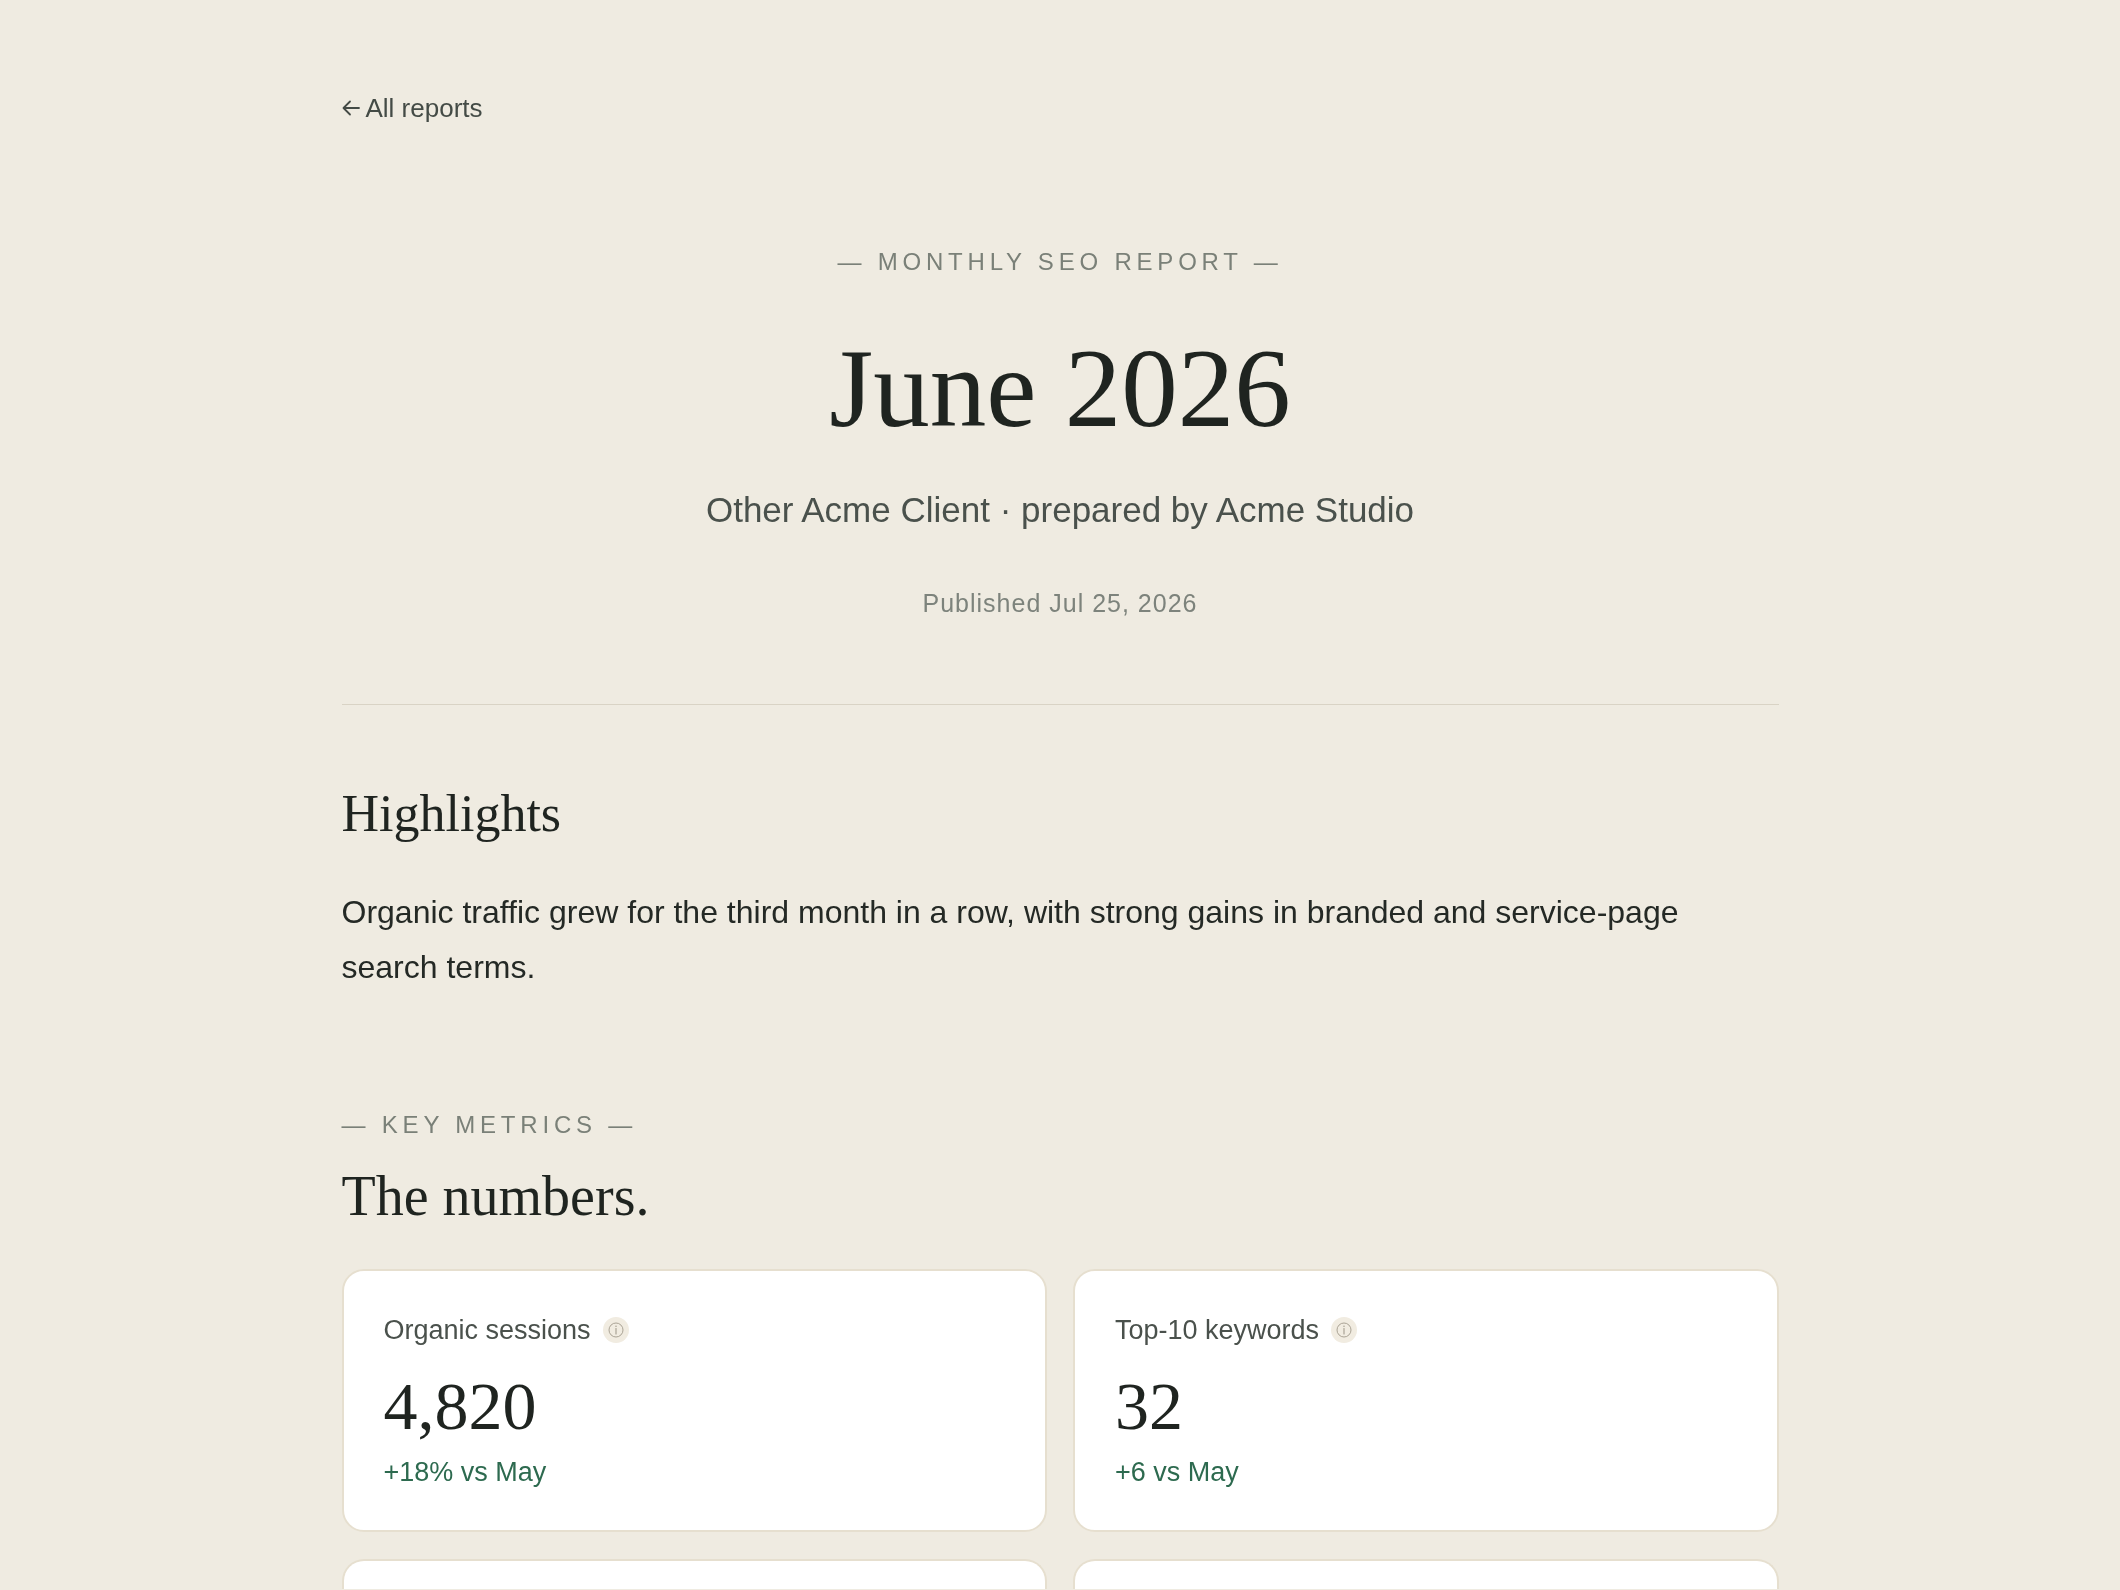 Image resolution: width=2120 pixels, height=1590 pixels. What do you see at coordinates (350, 108) in the screenshot?
I see `arrow-left-icon` at bounding box center [350, 108].